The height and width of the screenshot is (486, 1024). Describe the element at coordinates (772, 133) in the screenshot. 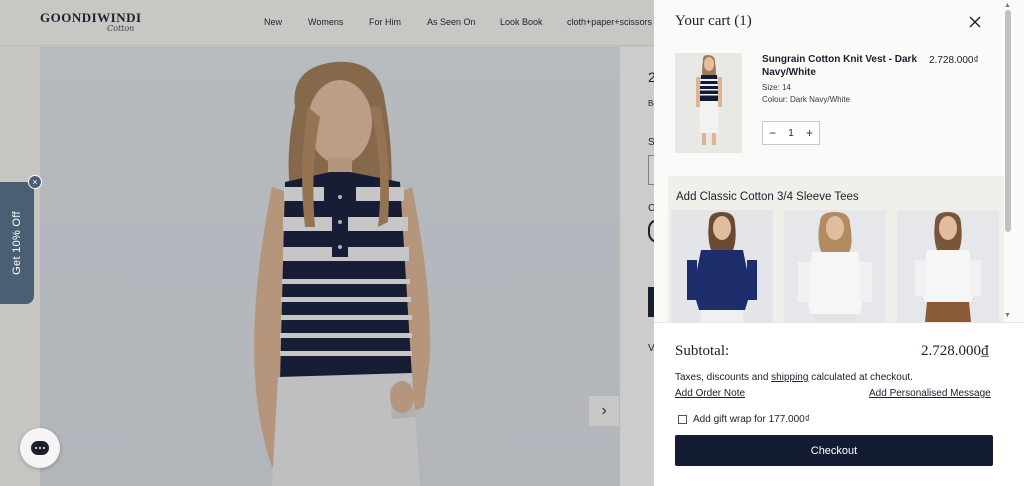

I see `quantity-decrease-button: −` at that location.